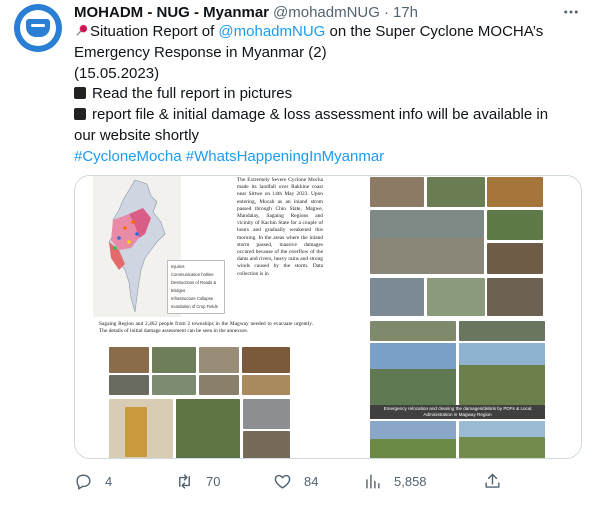  I want to click on text-line-6: our website shortly, so click(137, 135).